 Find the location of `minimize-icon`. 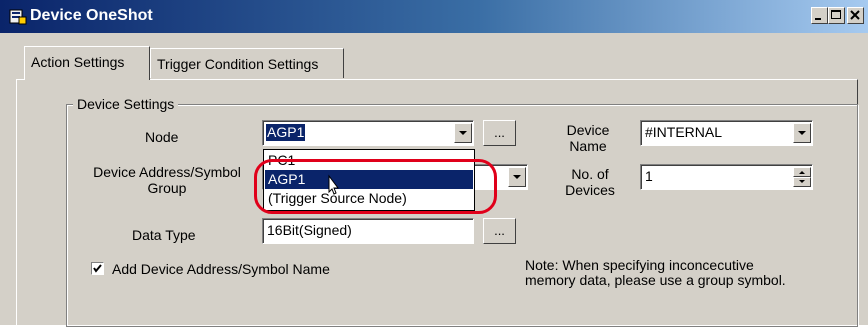

minimize-icon is located at coordinates (818, 19).